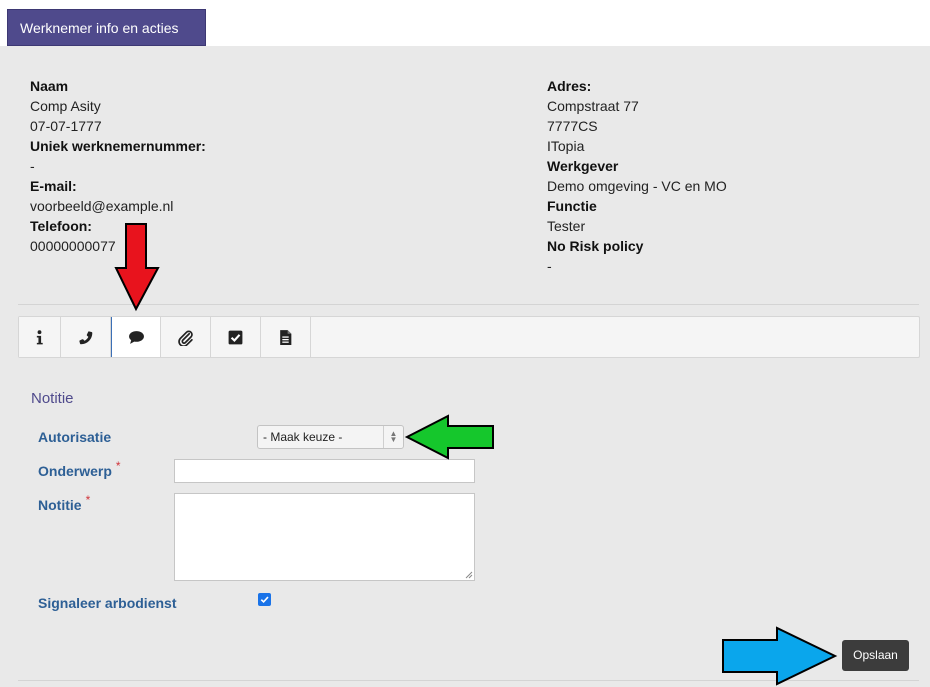  I want to click on red-arrow-annotation, so click(137, 267).